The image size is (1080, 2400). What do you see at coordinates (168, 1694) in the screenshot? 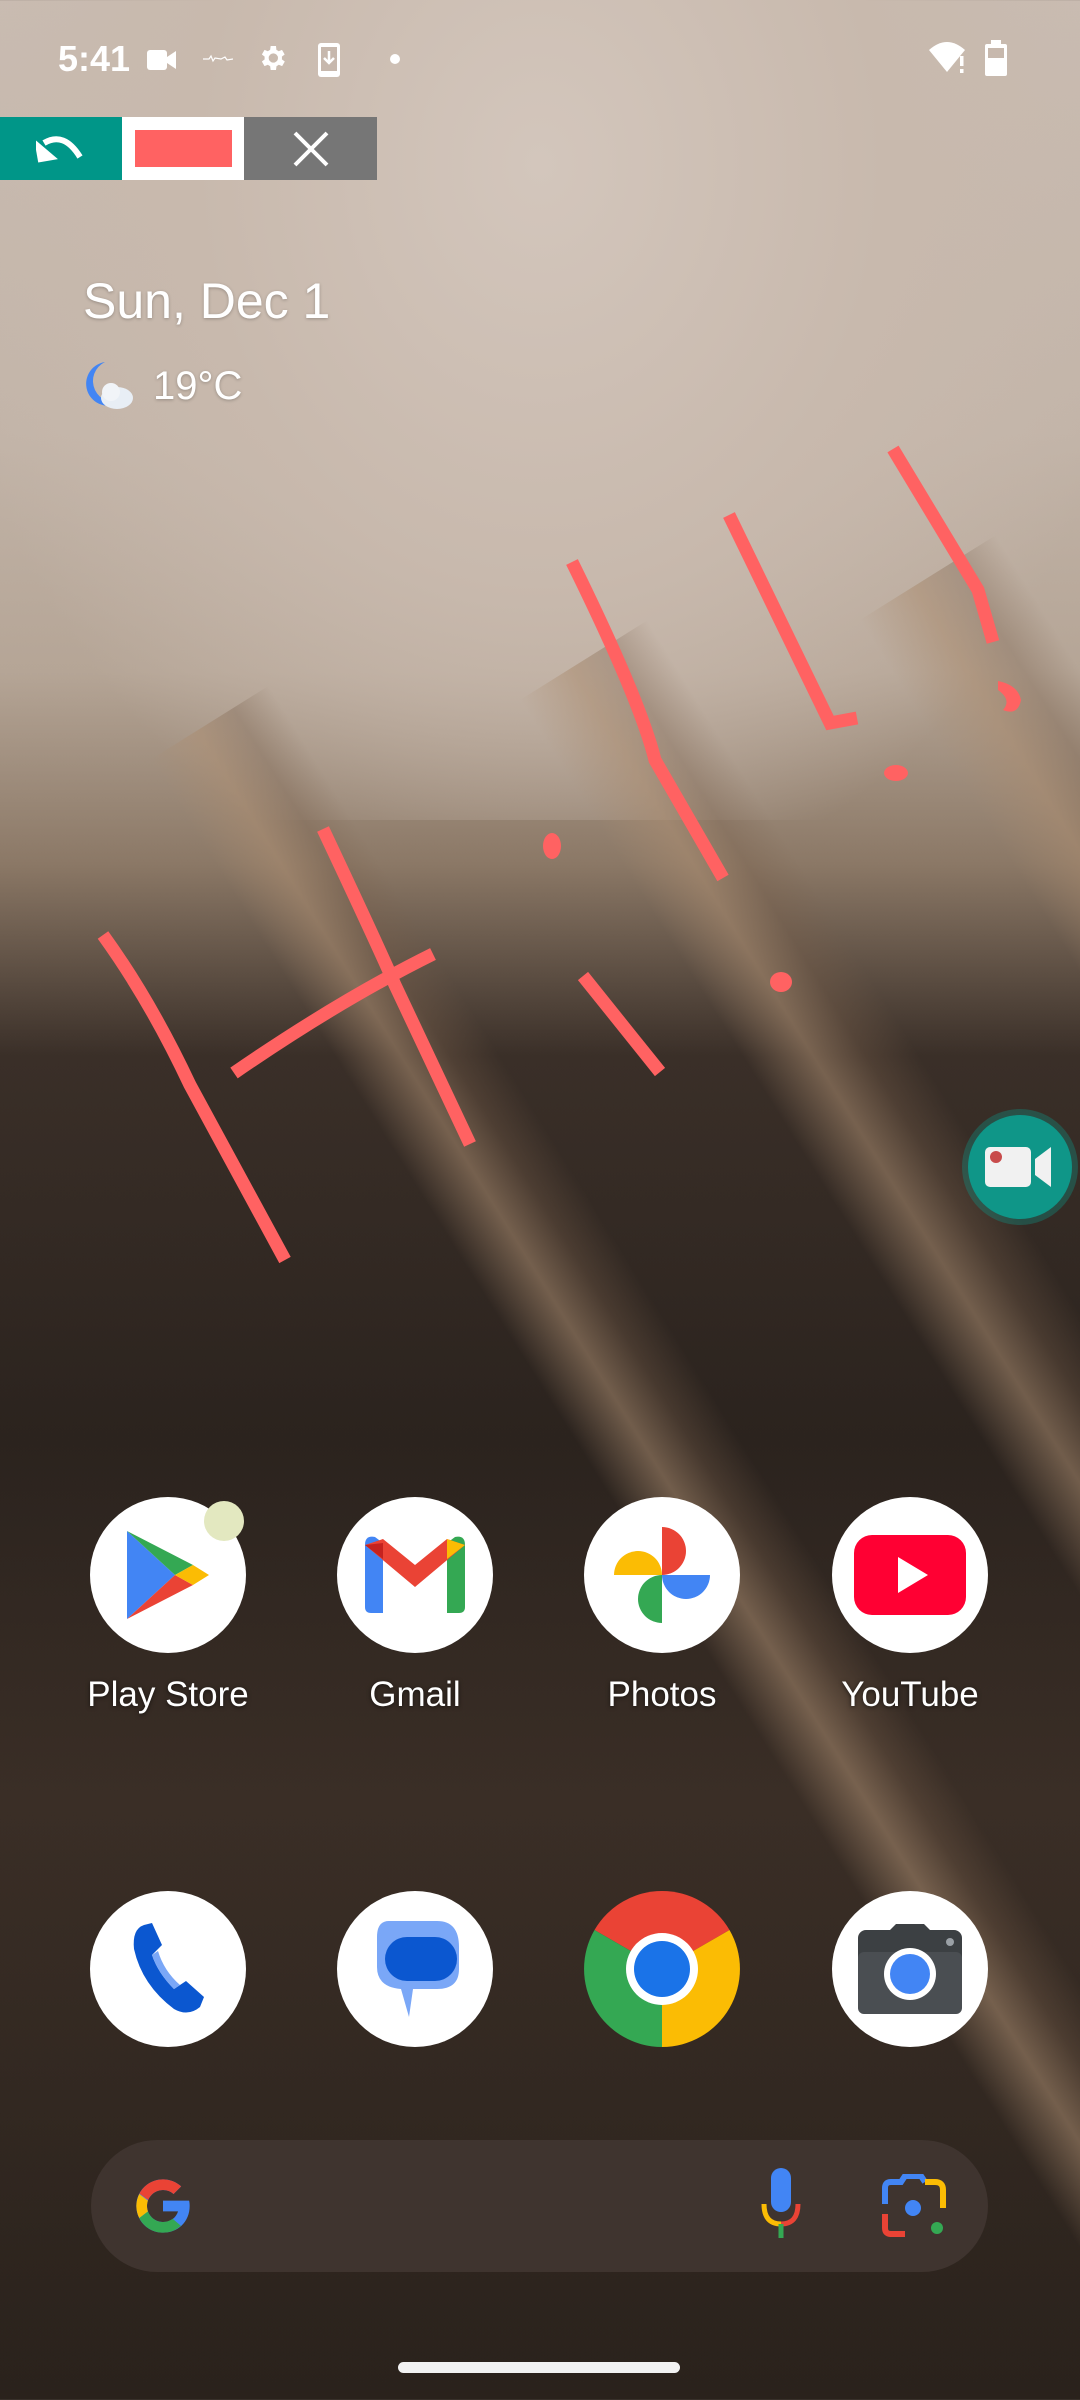
I see `app-label: Play Store` at bounding box center [168, 1694].